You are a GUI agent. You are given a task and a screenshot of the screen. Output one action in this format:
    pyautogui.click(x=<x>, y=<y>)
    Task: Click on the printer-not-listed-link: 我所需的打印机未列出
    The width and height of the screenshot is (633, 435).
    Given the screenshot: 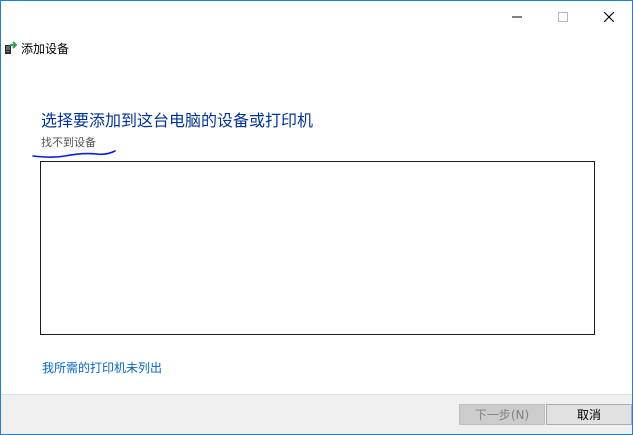 What is the action you would take?
    pyautogui.click(x=102, y=367)
    